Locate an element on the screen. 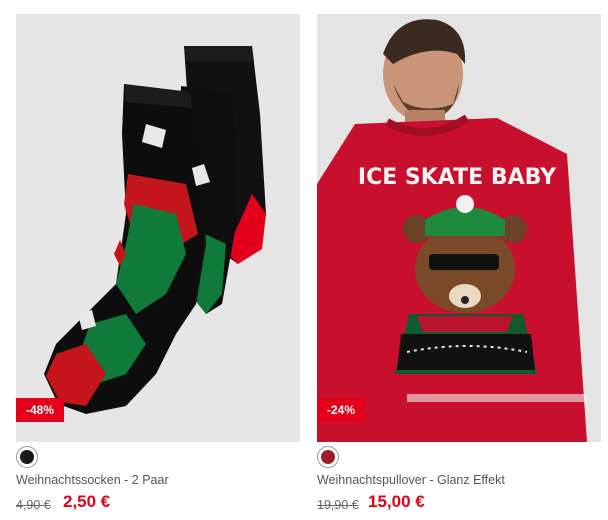  product-name: Weihnachtssocken - 2 Paar is located at coordinates (92, 480).